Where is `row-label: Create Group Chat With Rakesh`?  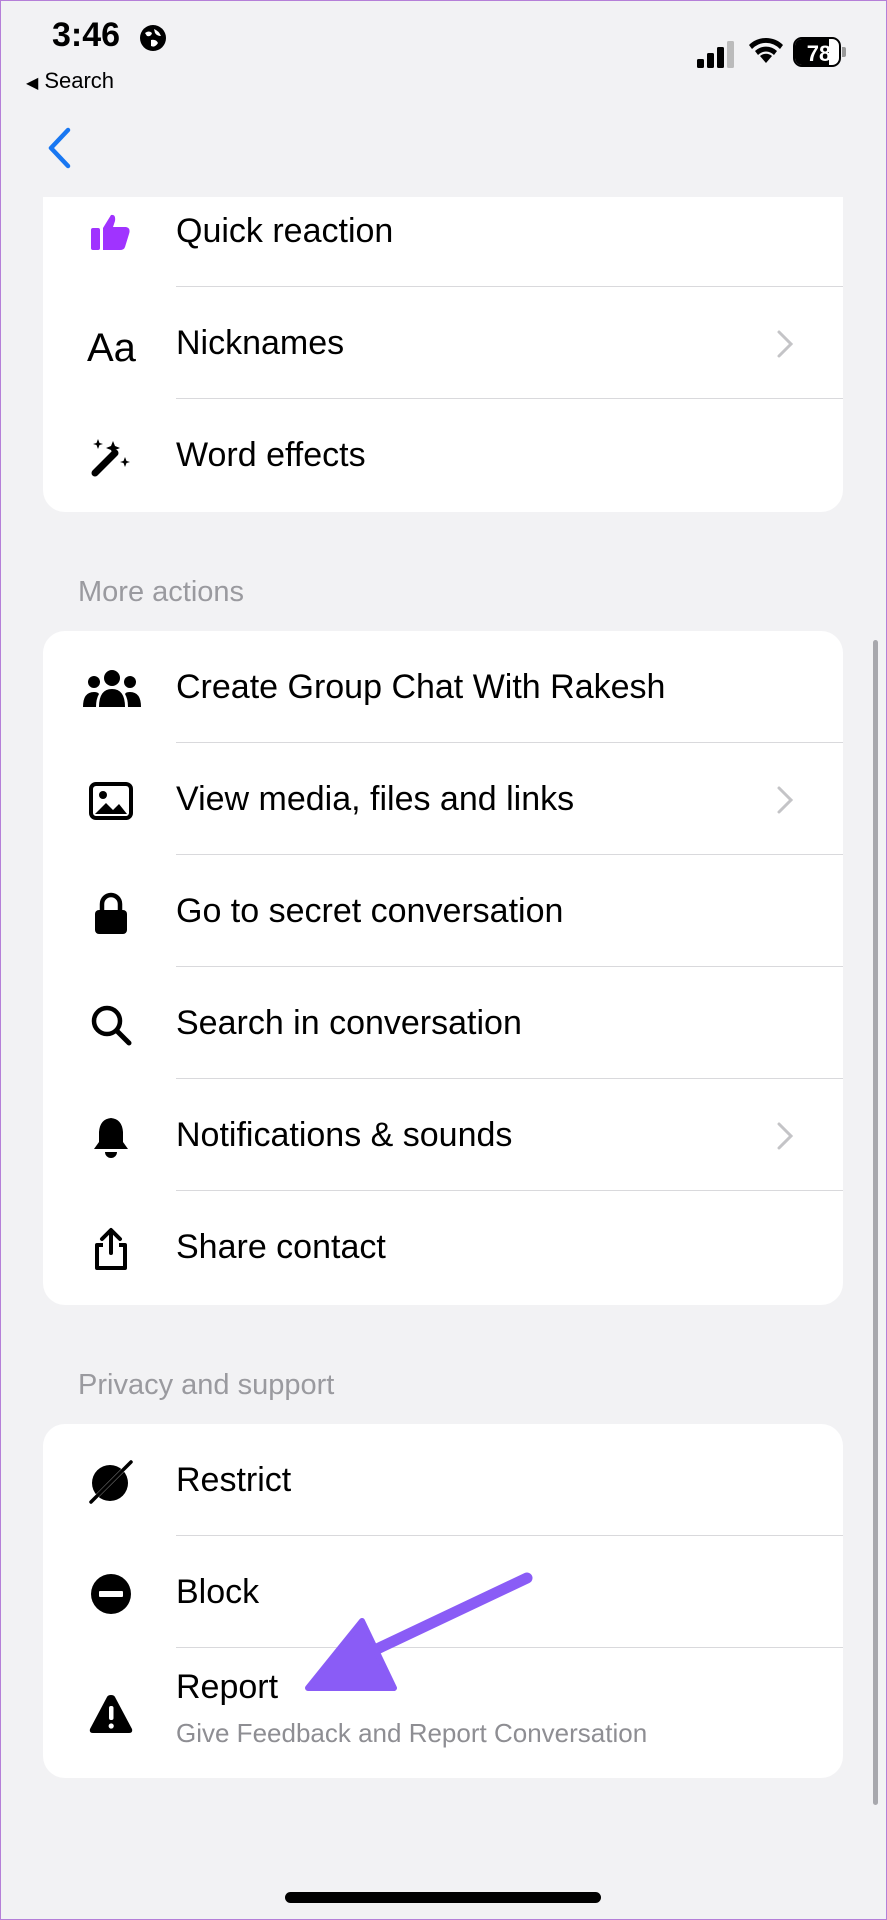
row-label: Create Group Chat With Rakesh is located at coordinates (421, 687).